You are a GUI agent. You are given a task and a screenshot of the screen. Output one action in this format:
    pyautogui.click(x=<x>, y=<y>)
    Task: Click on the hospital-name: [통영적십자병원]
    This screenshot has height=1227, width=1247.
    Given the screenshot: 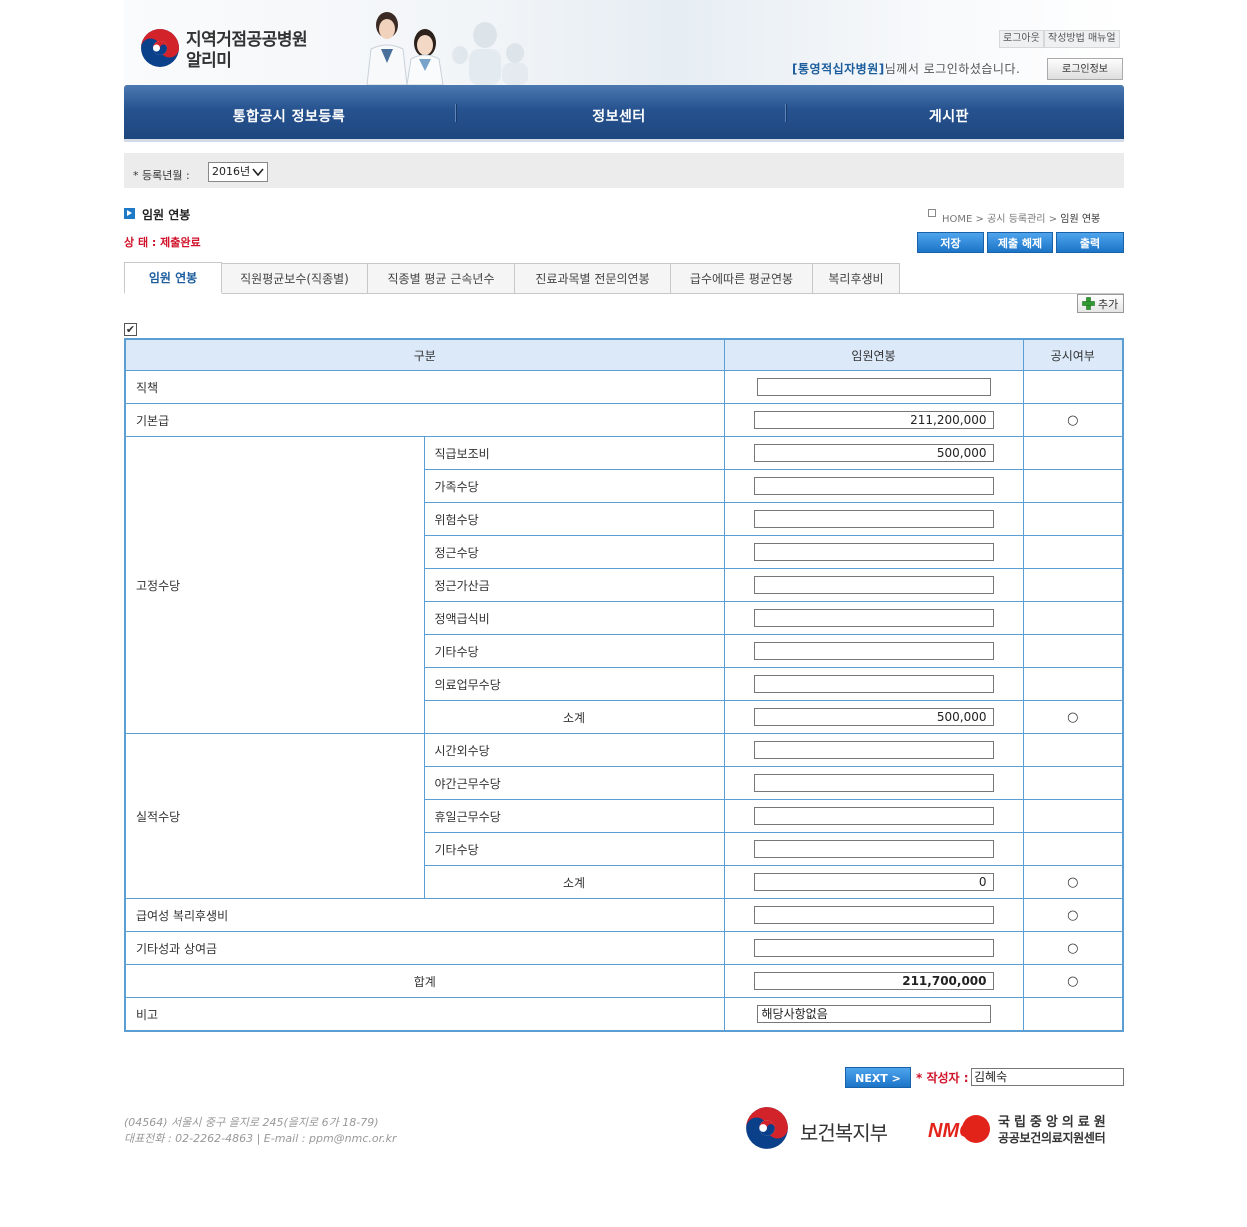 What is the action you would take?
    pyautogui.click(x=838, y=69)
    